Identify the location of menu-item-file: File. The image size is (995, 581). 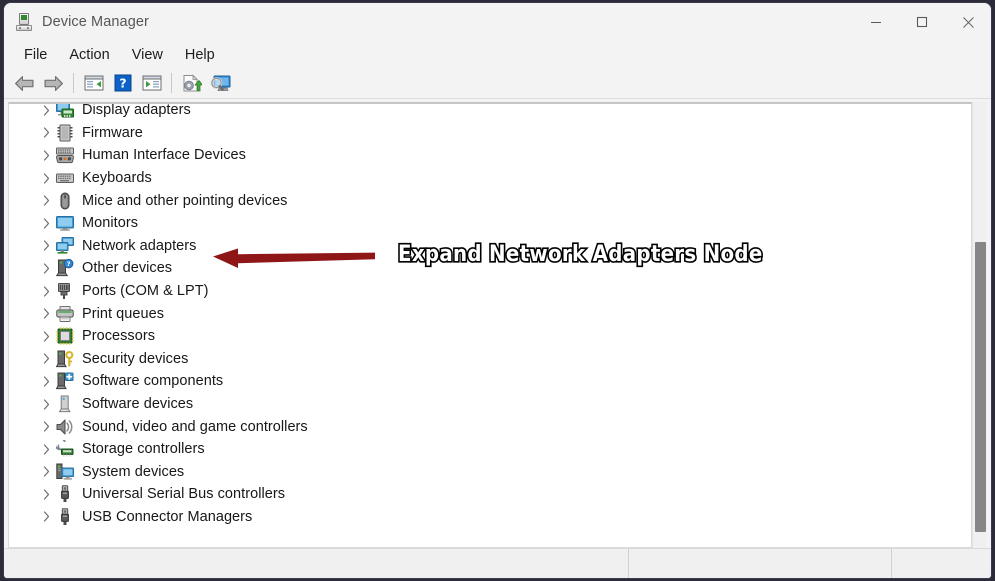
(35, 55).